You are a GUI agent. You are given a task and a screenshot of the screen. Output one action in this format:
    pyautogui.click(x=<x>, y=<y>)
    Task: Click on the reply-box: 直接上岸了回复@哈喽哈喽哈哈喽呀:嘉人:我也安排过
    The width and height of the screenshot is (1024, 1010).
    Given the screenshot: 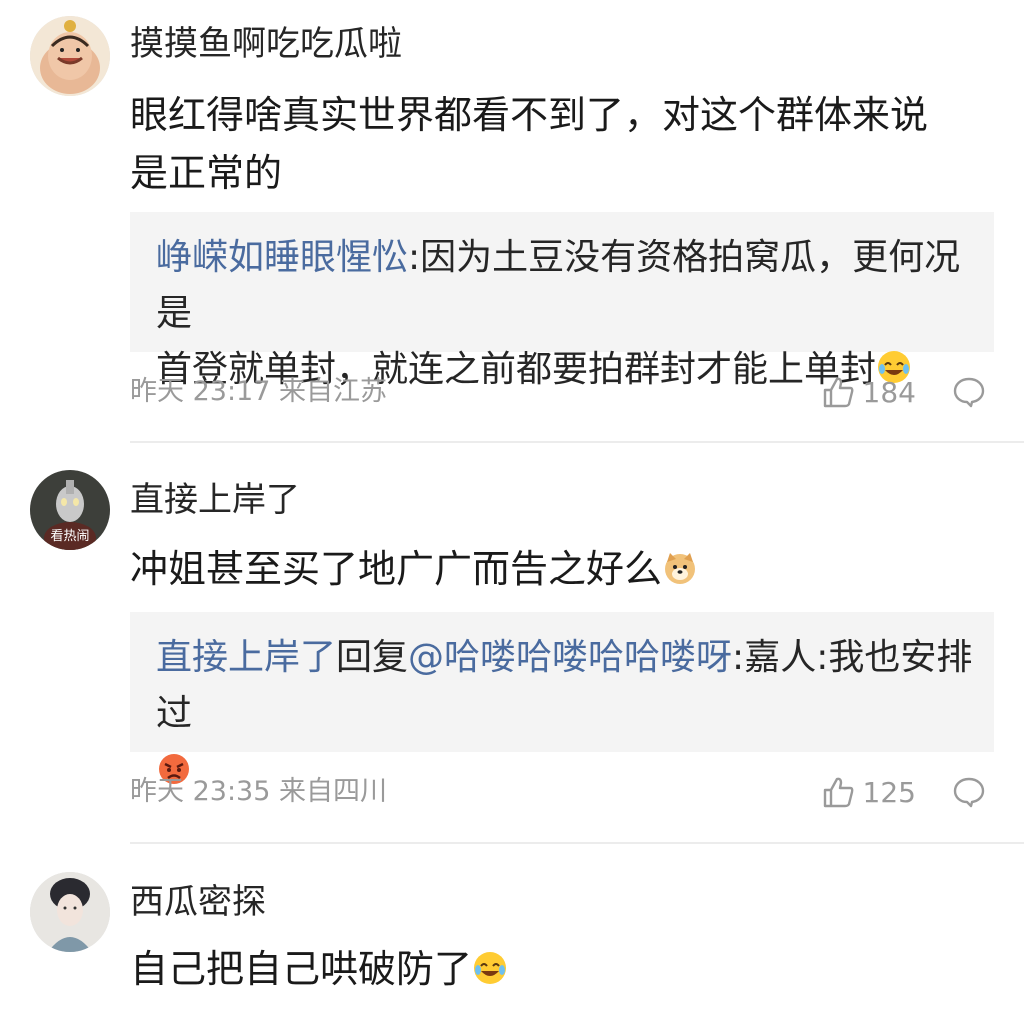 What is the action you would take?
    pyautogui.click(x=562, y=698)
    